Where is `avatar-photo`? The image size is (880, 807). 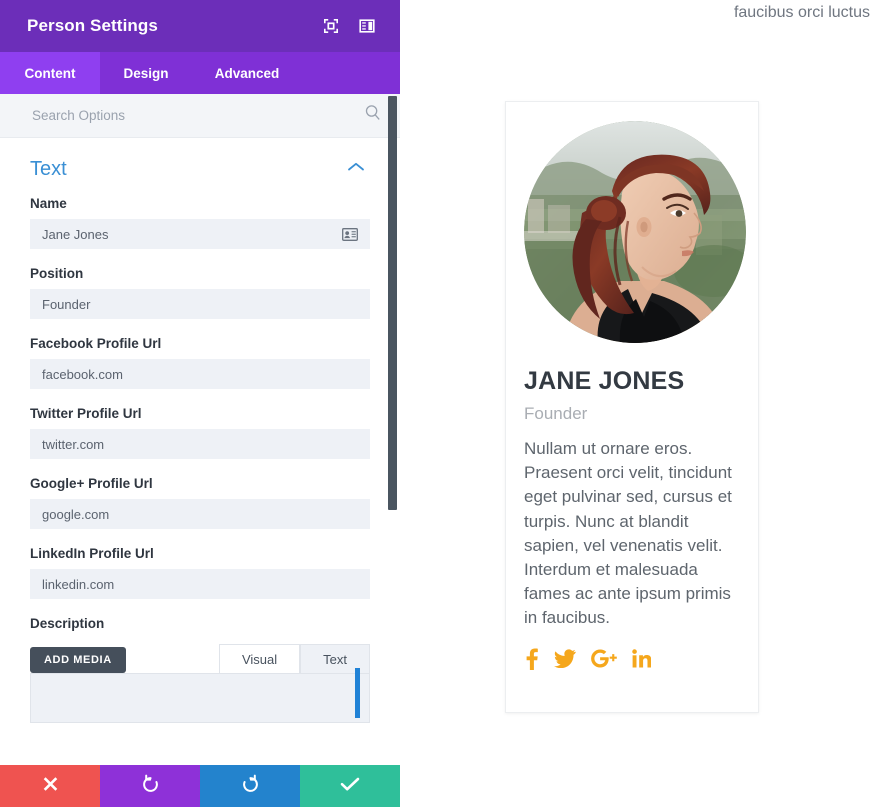 avatar-photo is located at coordinates (635, 232).